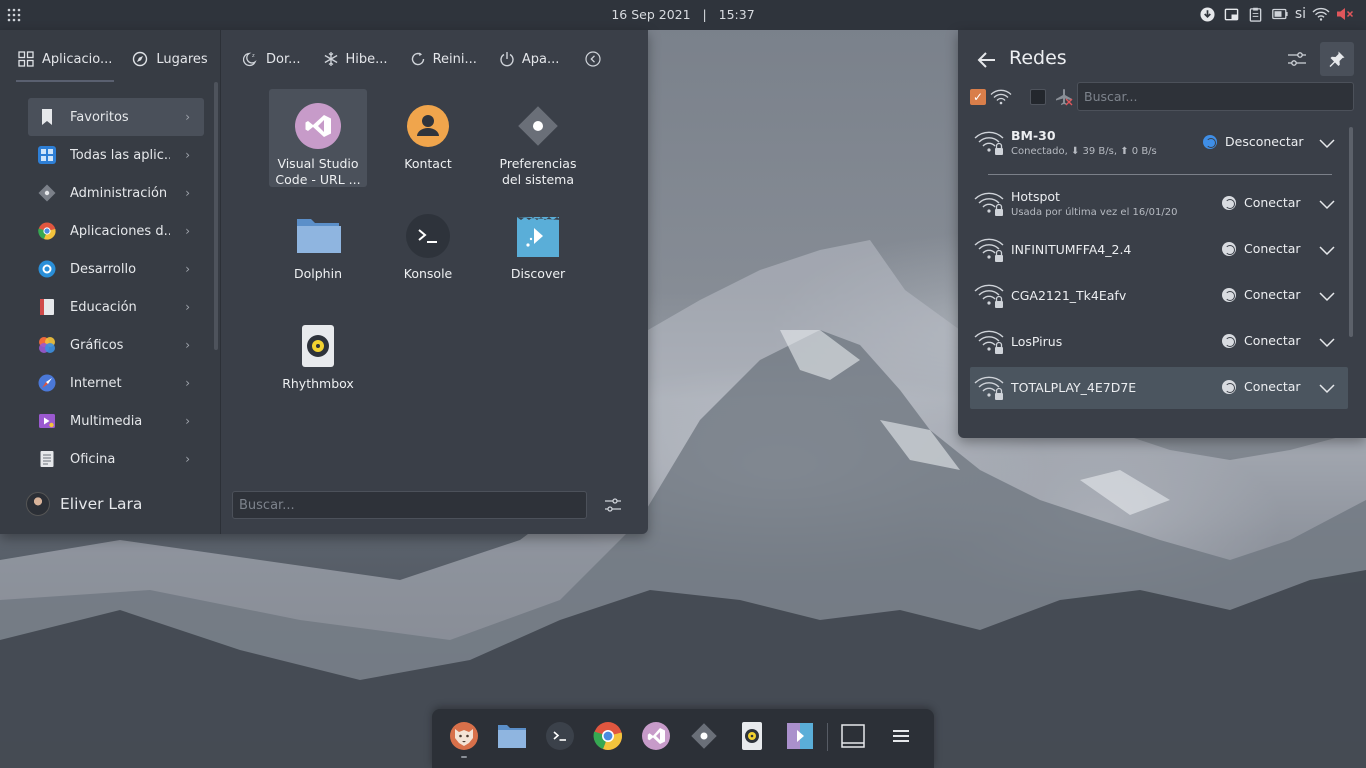  What do you see at coordinates (1351, 232) in the screenshot?
I see `network-scrollbar` at bounding box center [1351, 232].